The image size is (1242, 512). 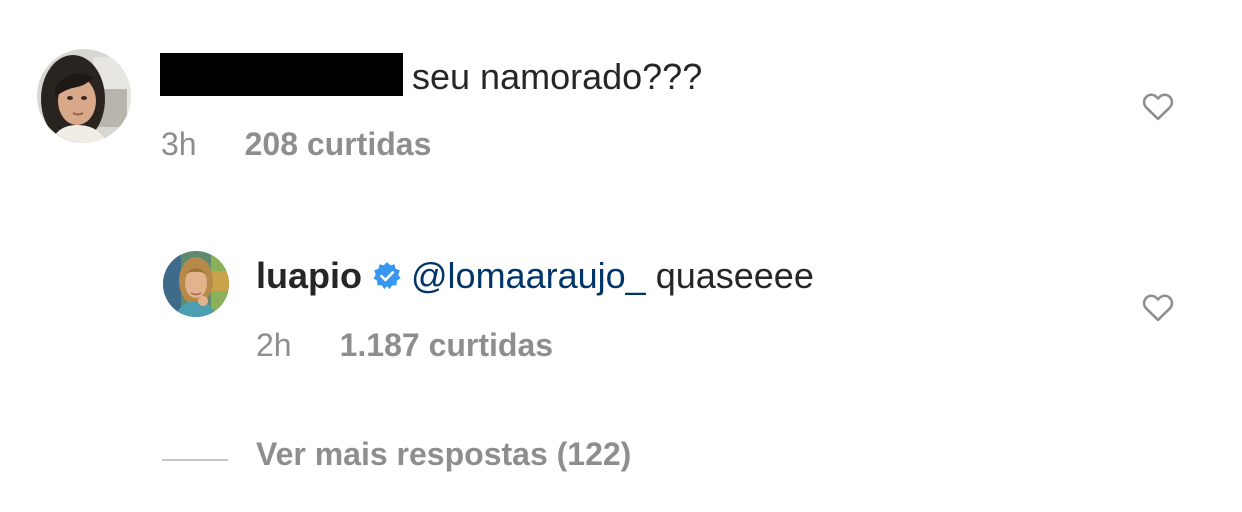 What do you see at coordinates (195, 459) in the screenshot?
I see `replies-divider-line` at bounding box center [195, 459].